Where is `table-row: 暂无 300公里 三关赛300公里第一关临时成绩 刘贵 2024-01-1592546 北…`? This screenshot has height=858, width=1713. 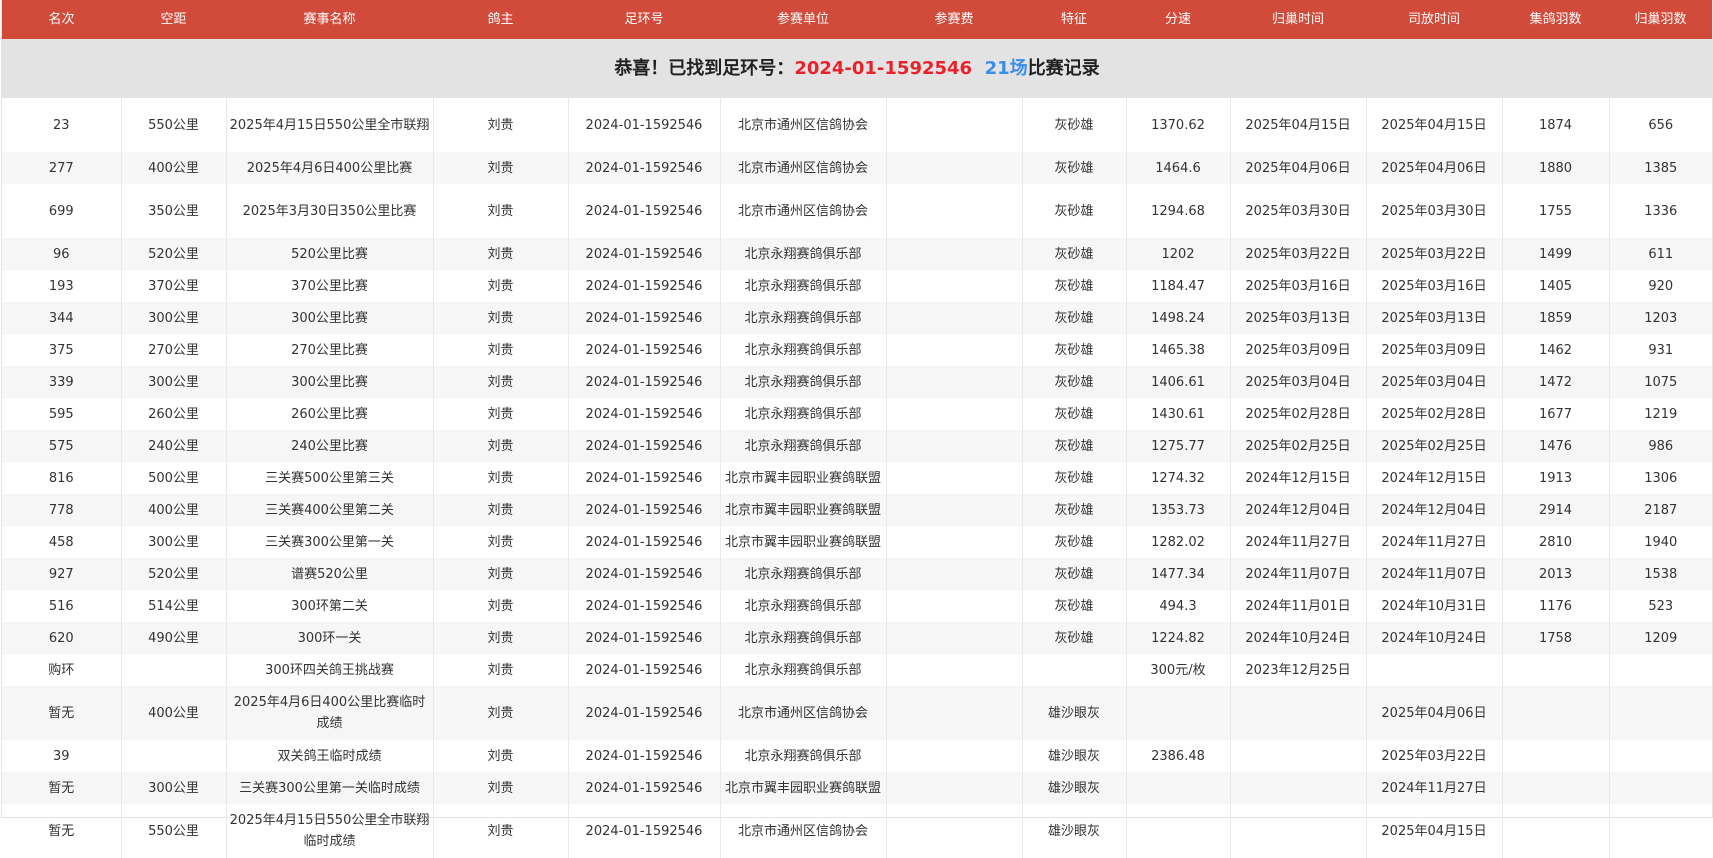 table-row: 暂无 300公里 三关赛300公里第一关临时成绩 刘贵 2024-01-1592546 北… is located at coordinates (857, 788).